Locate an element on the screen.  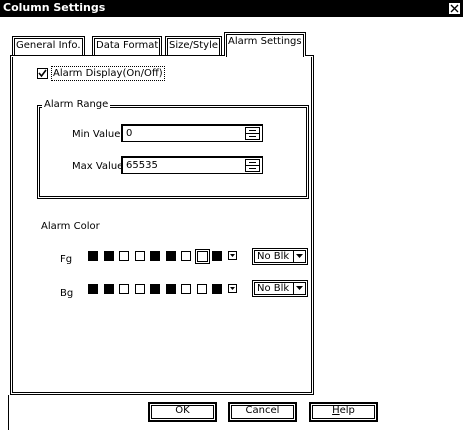
left-divider is located at coordinates (8, 412).